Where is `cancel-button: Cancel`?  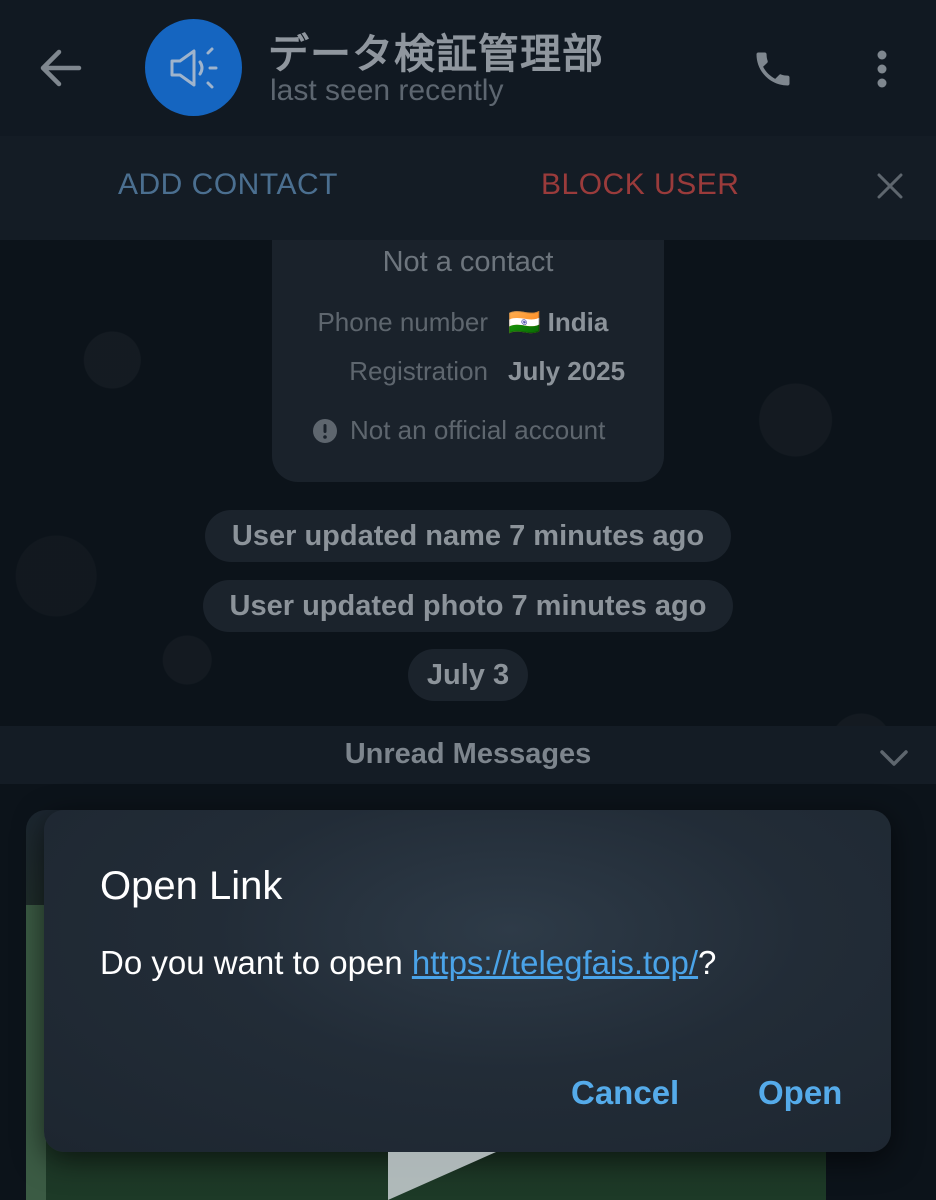
cancel-button: Cancel is located at coordinates (625, 1093).